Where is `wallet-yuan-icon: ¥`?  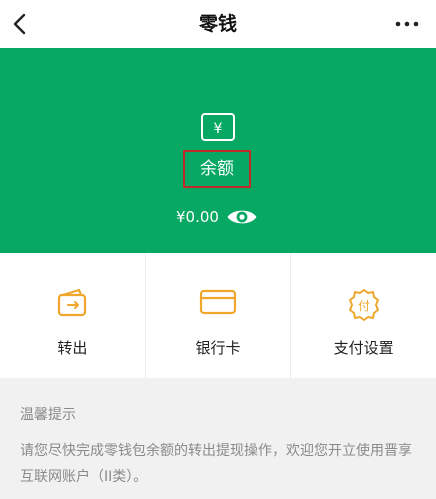
wallet-yuan-icon: ¥ is located at coordinates (218, 127).